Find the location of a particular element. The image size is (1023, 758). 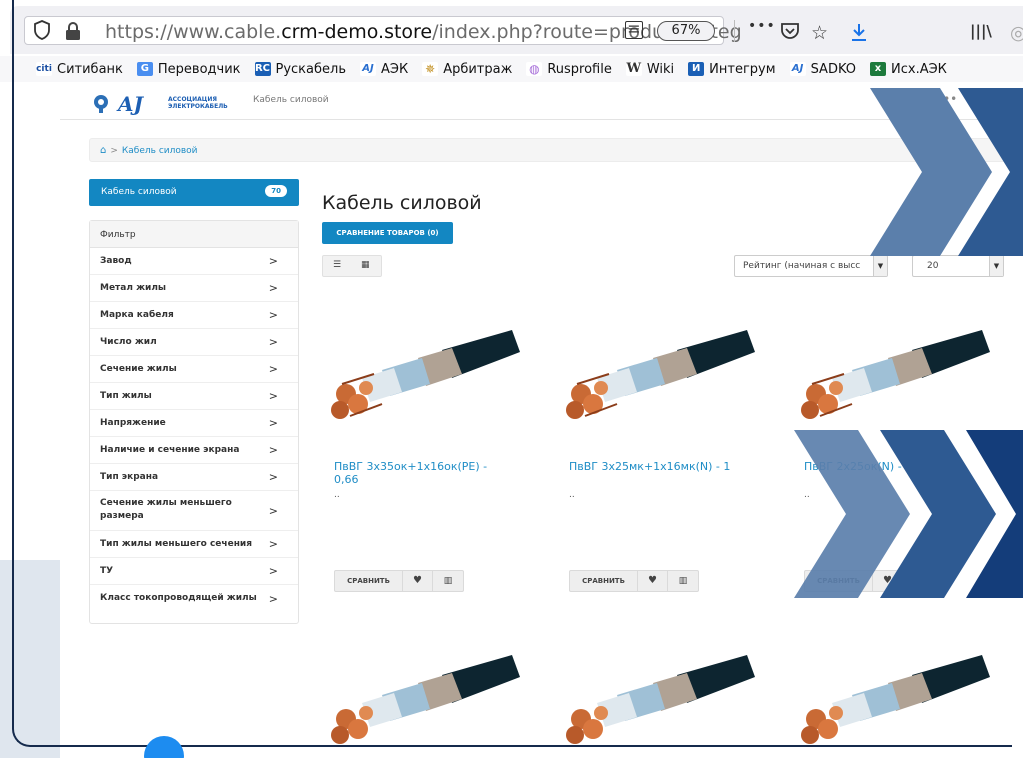

grid-view-icon: ▦ is located at coordinates (365, 265).